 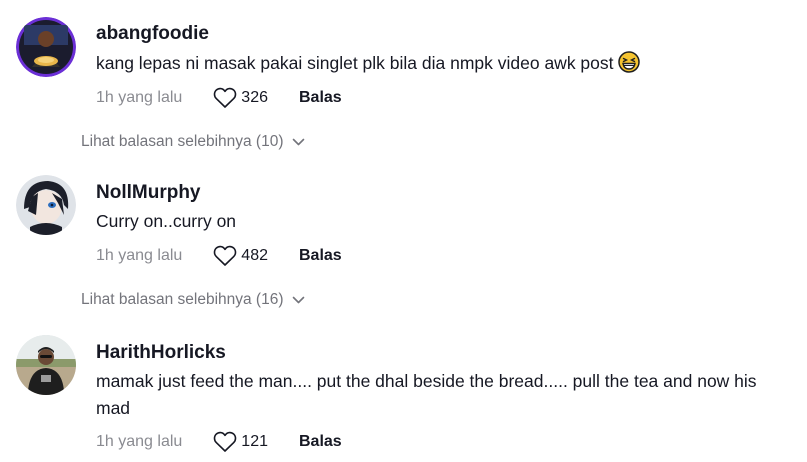 What do you see at coordinates (628, 66) in the screenshot?
I see `grinning-squinting-face-emoji` at bounding box center [628, 66].